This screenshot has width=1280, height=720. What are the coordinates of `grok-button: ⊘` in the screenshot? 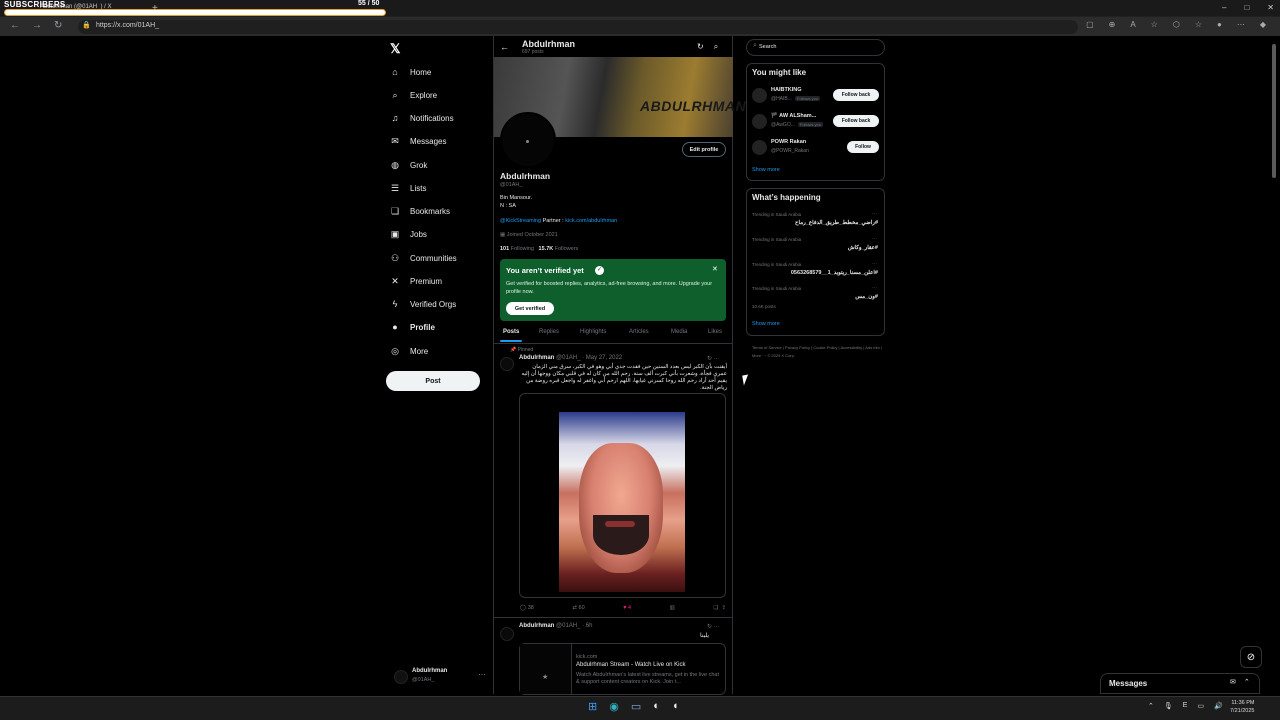 It's located at (1251, 657).